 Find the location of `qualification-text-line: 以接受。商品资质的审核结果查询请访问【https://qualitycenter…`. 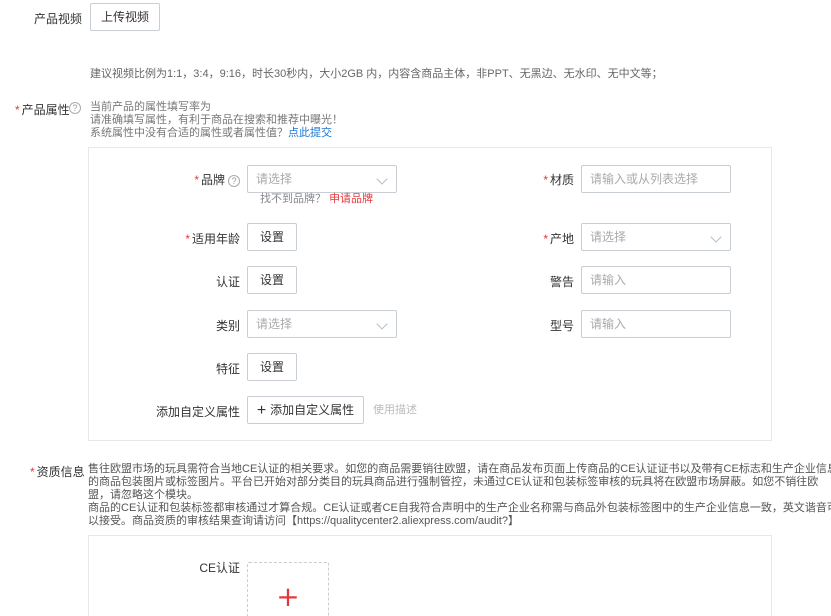

qualification-text-line: 以接受。商品资质的审核结果查询请访问【https://qualitycenter… is located at coordinates (433, 521).